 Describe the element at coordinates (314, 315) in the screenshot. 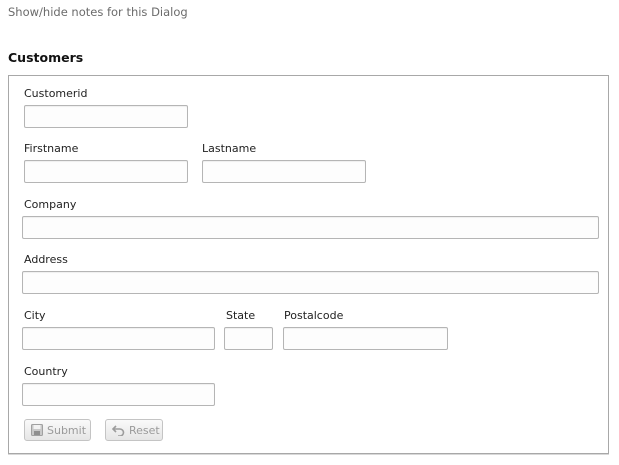

I see `postalcode-label: Postalcode` at that location.